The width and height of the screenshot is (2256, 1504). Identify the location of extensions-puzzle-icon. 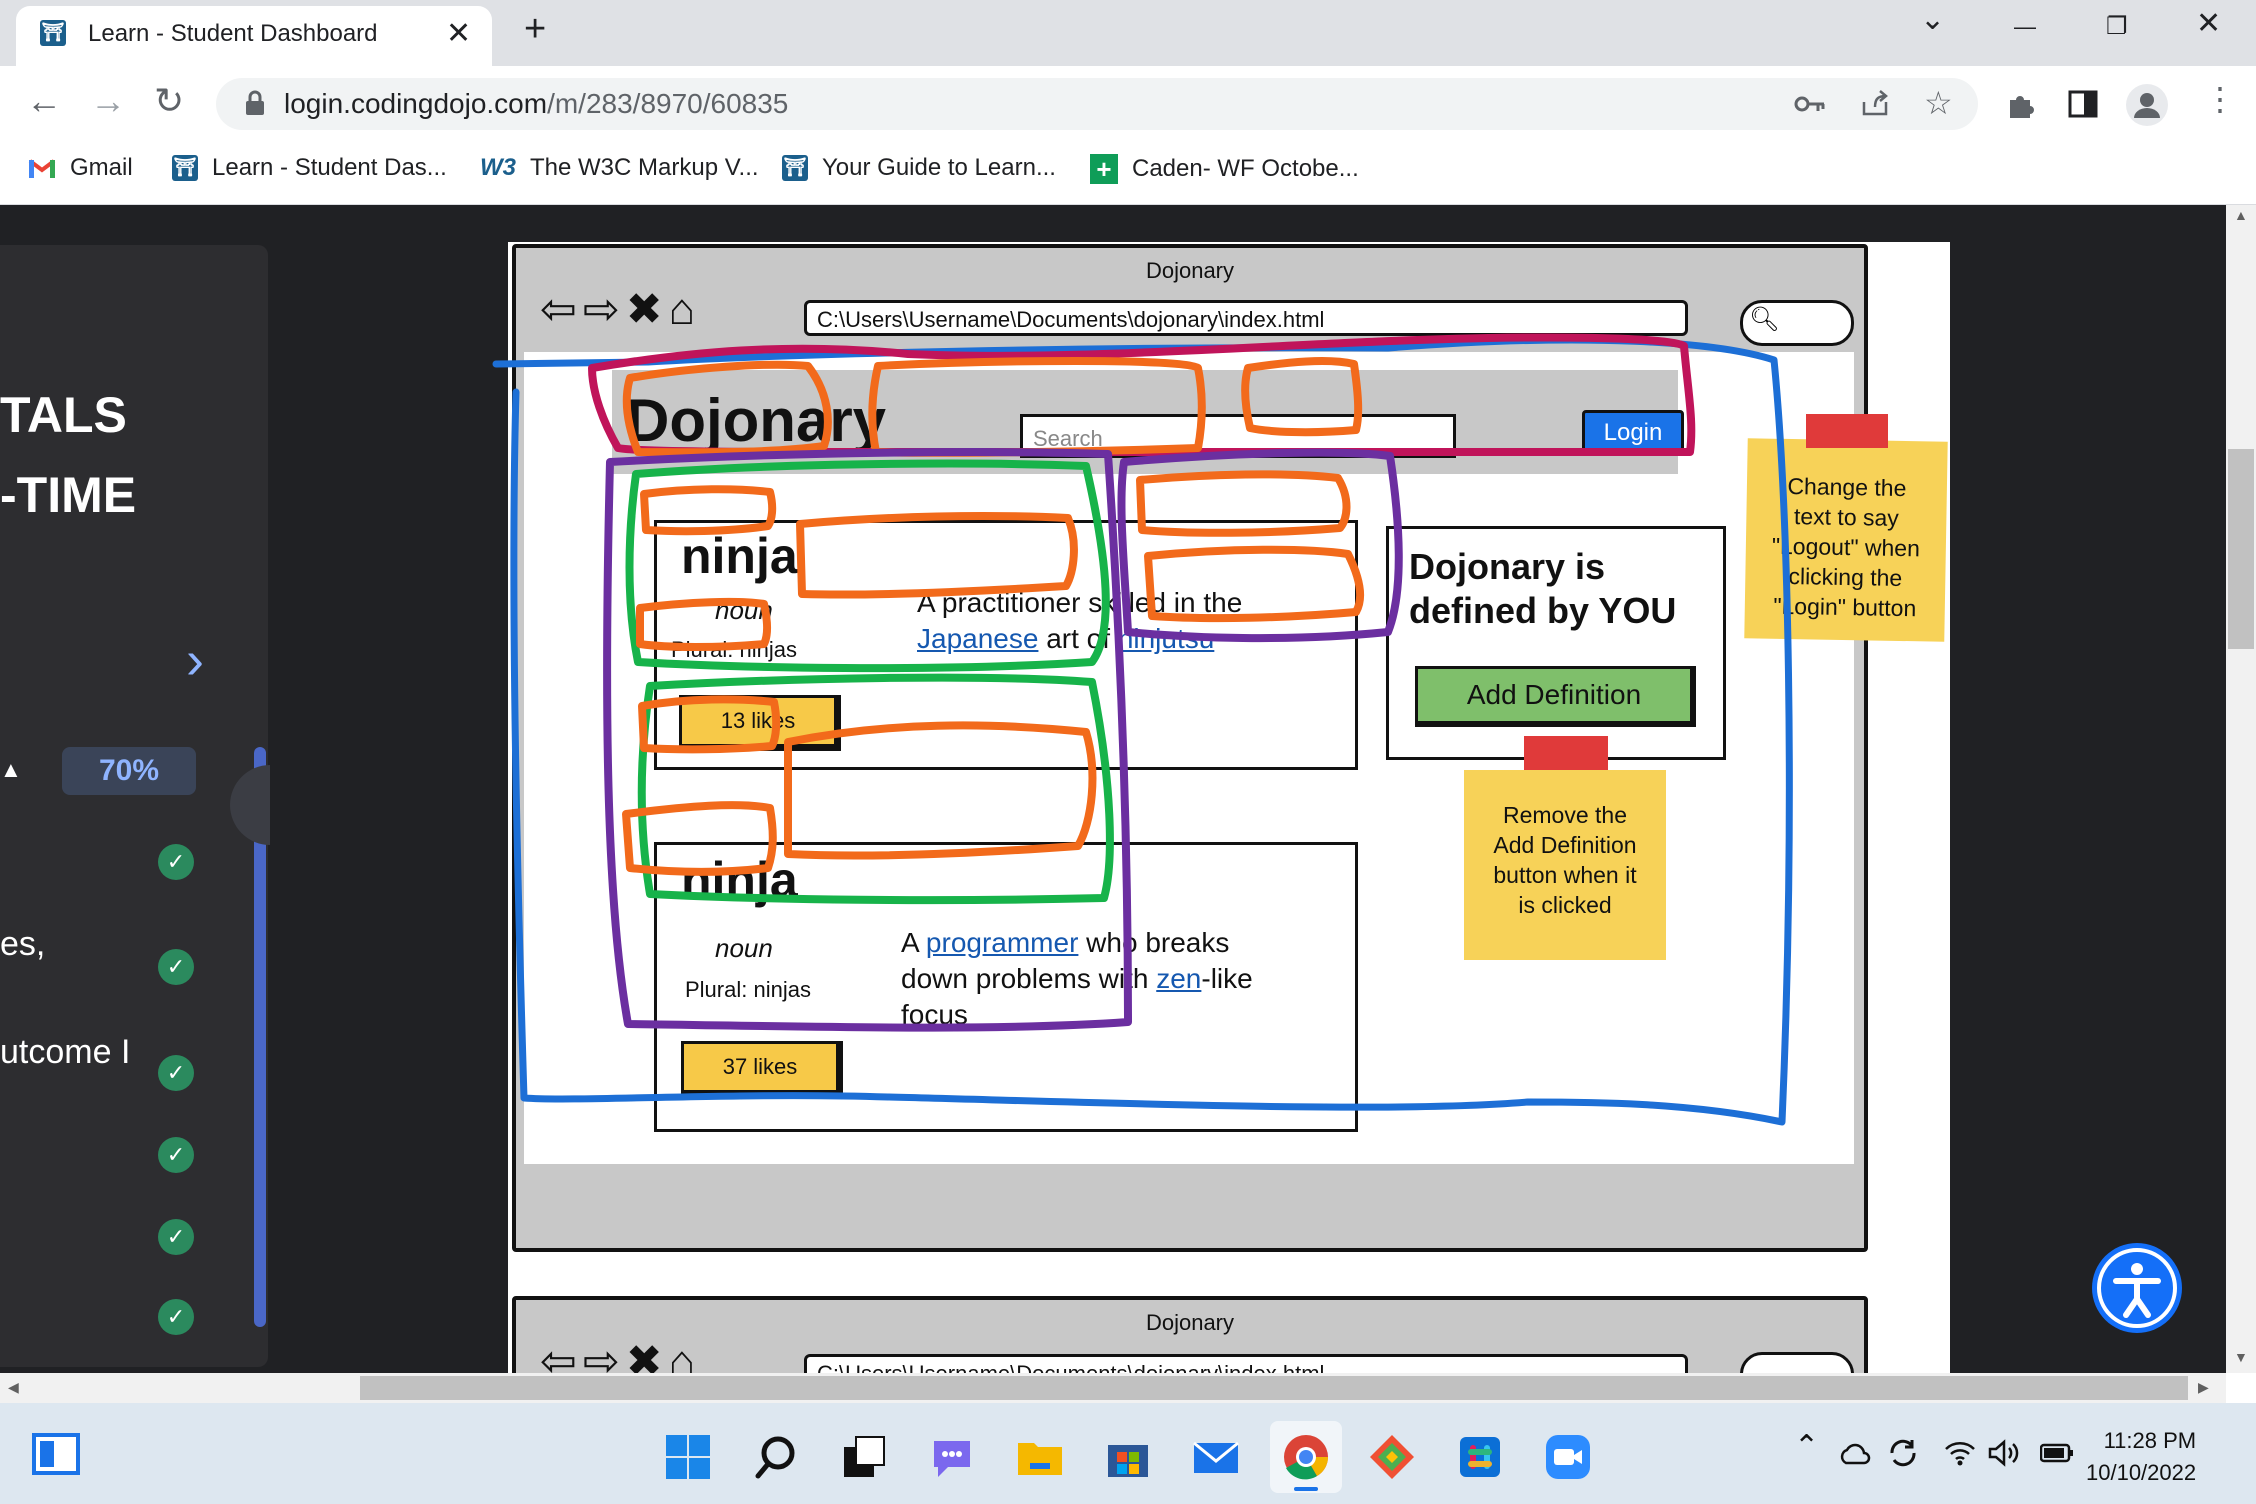
(2021, 105).